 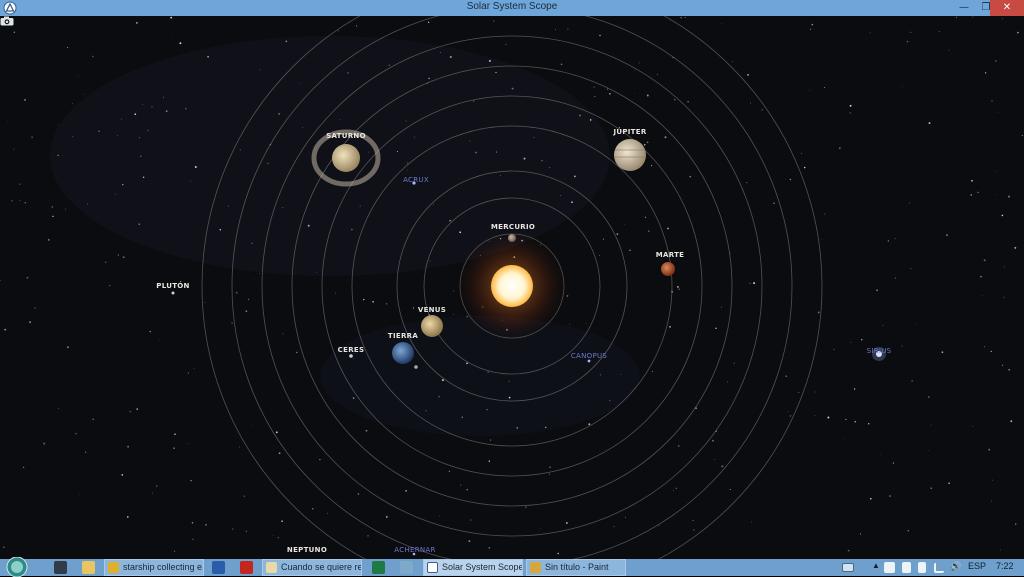 What do you see at coordinates (346, 136) in the screenshot?
I see `label-saturno: SATURNO` at bounding box center [346, 136].